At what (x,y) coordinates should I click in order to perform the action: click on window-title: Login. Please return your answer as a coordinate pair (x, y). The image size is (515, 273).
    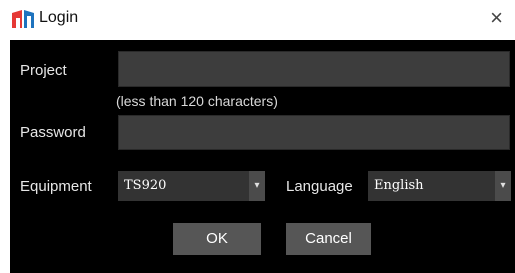
    Looking at the image, I should click on (59, 17).